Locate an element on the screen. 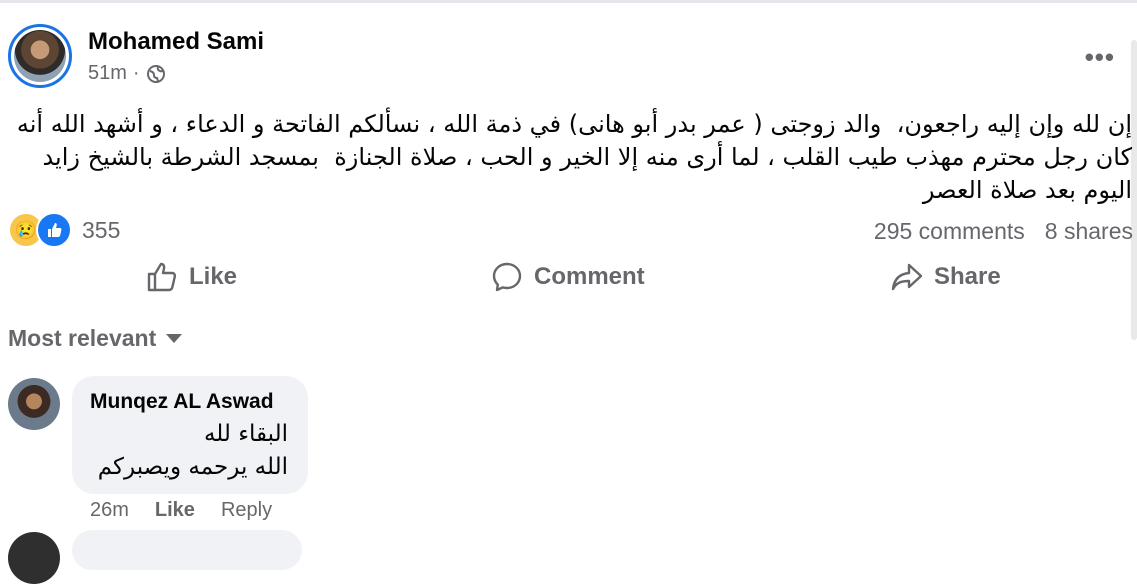  reactions-summary: 😢 355 is located at coordinates (64, 230).